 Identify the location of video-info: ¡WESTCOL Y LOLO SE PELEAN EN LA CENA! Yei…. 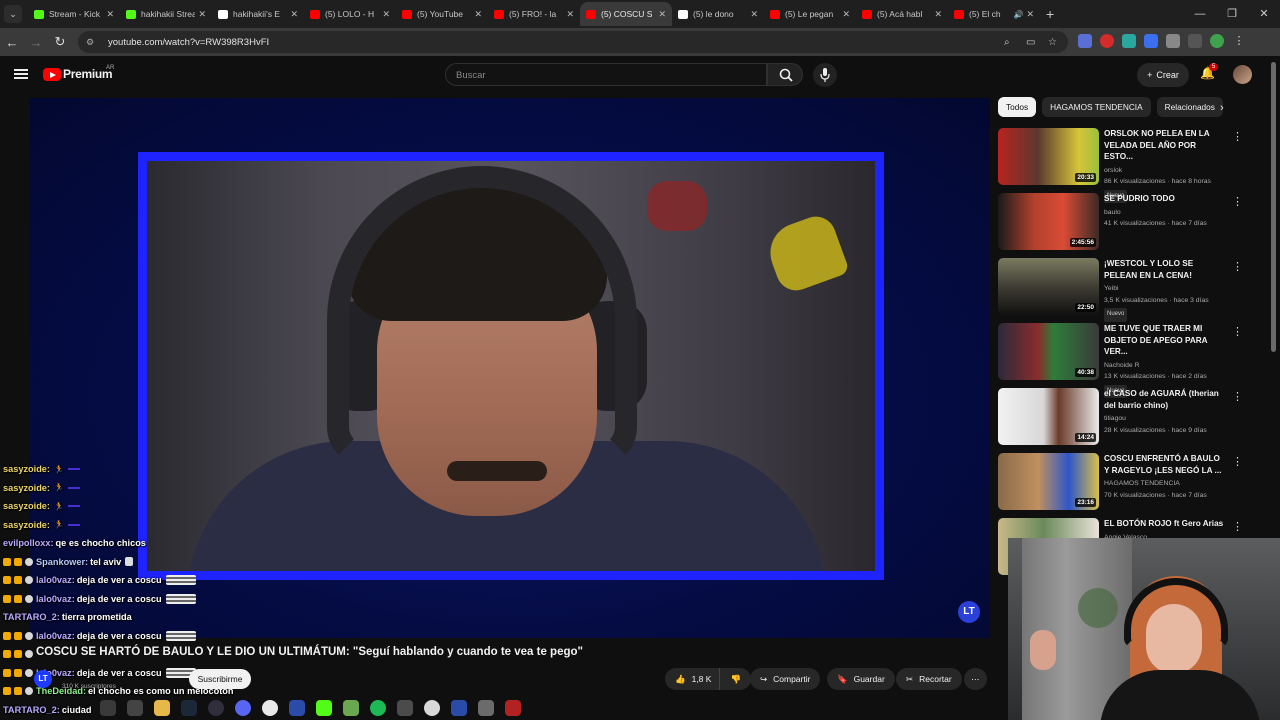
(1165, 290).